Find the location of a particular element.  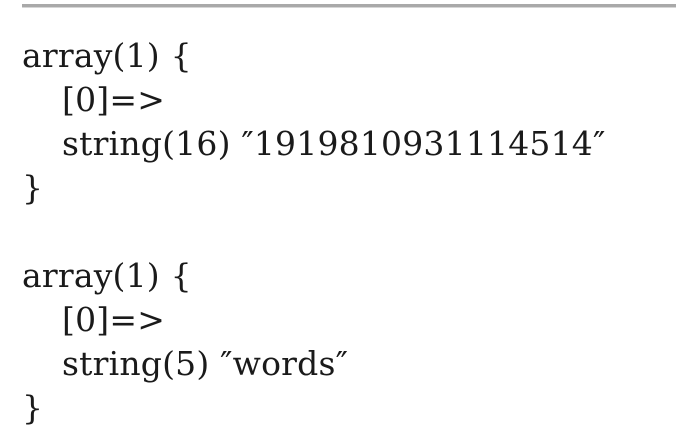

top-divider is located at coordinates (349, 6).